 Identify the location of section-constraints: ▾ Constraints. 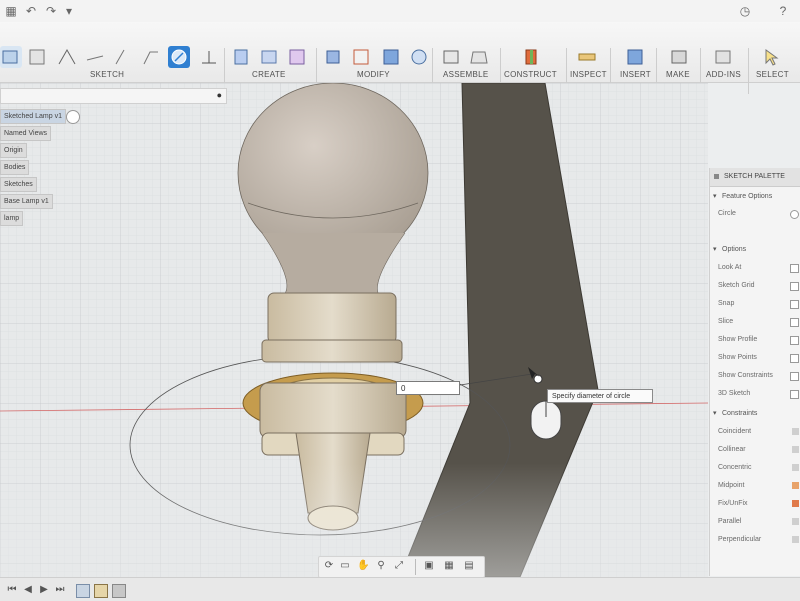
(755, 414).